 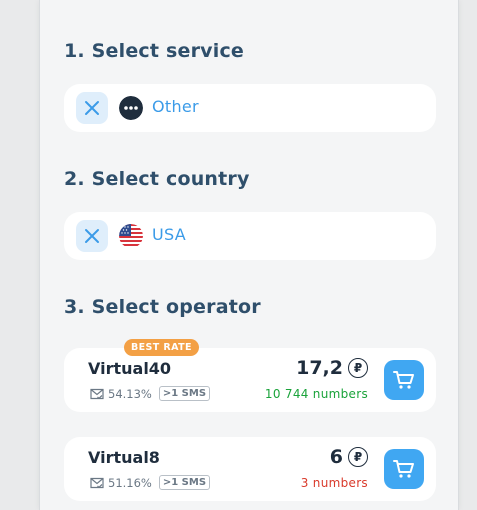 I want to click on operator-stats: 51.16% >1 SMS, so click(x=150, y=482).